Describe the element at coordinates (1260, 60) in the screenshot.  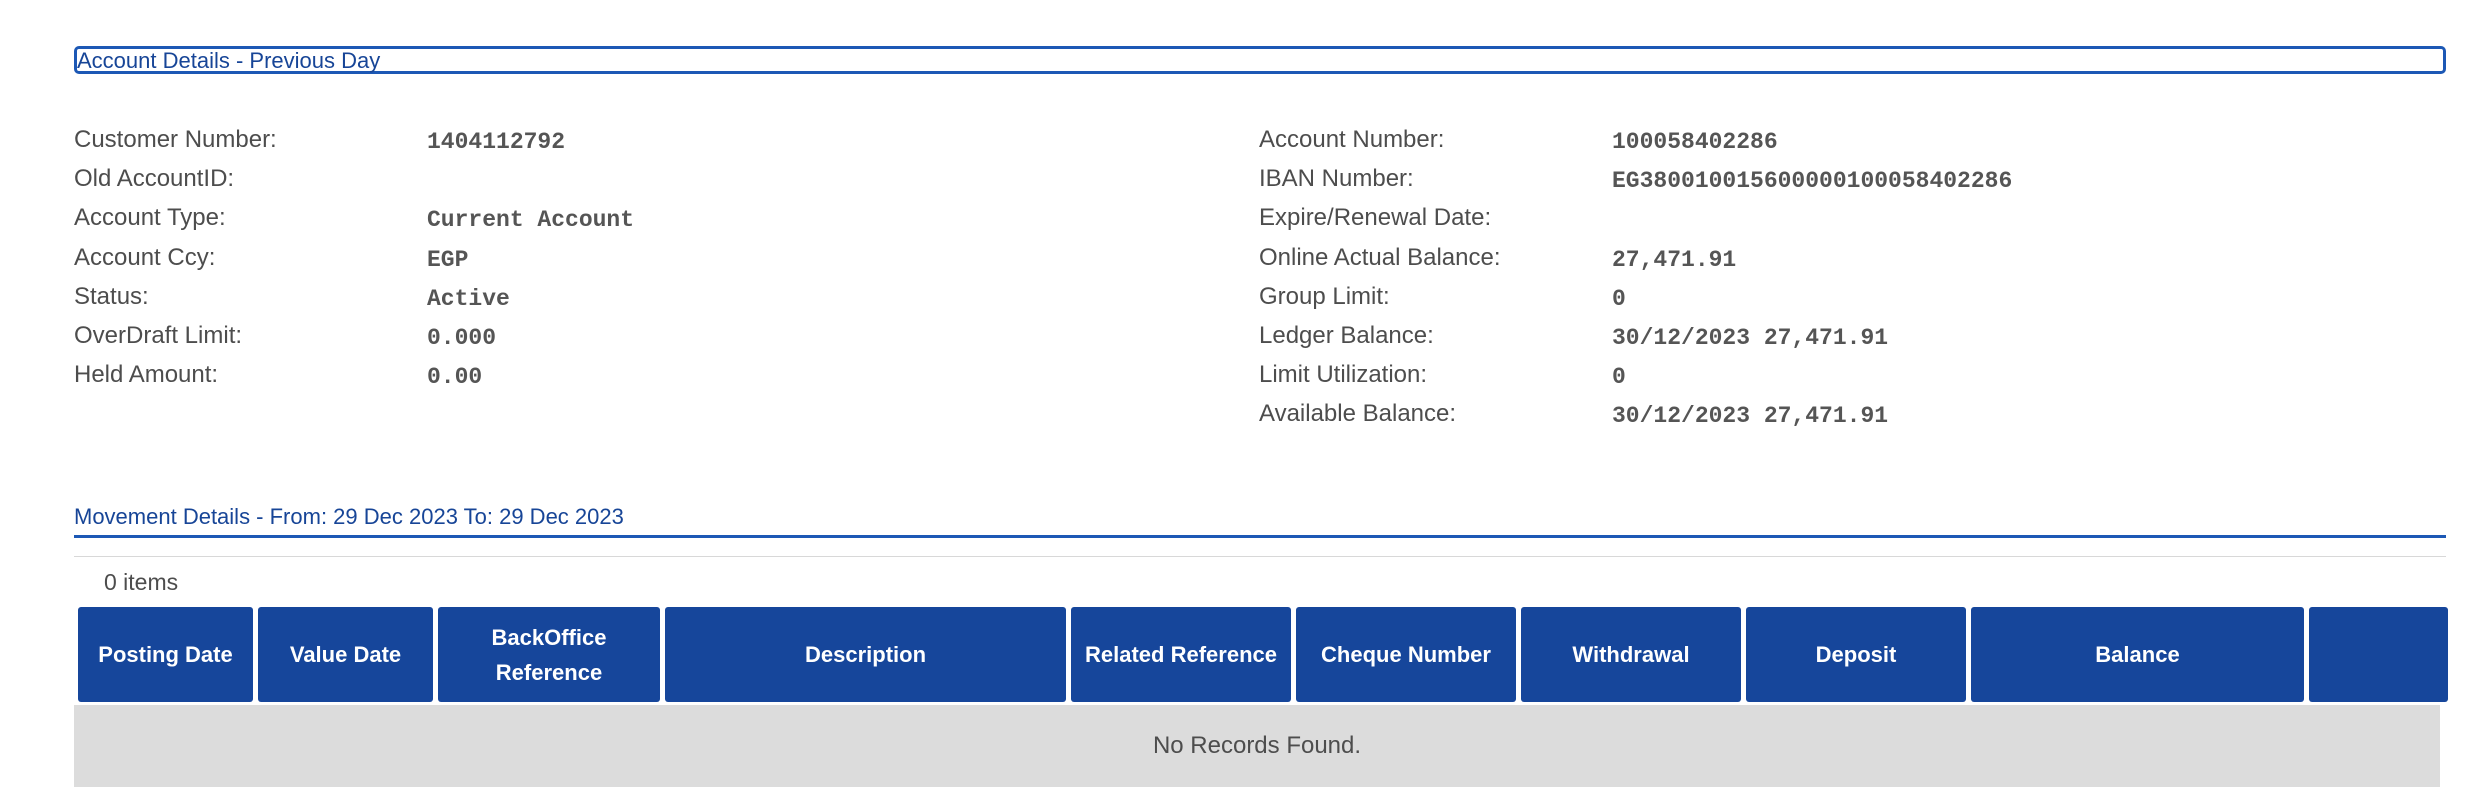
I see `account-details-header: Account Details - Previous Day` at that location.